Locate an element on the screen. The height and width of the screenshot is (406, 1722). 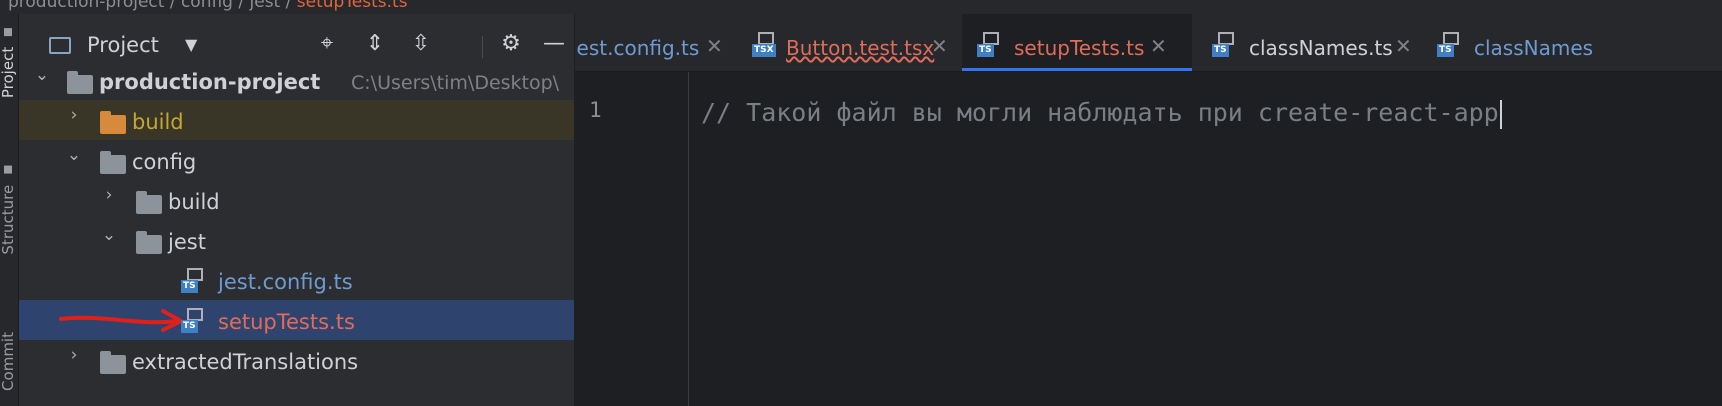
tool-tab-commit-label: Commit is located at coordinates (8, 361).